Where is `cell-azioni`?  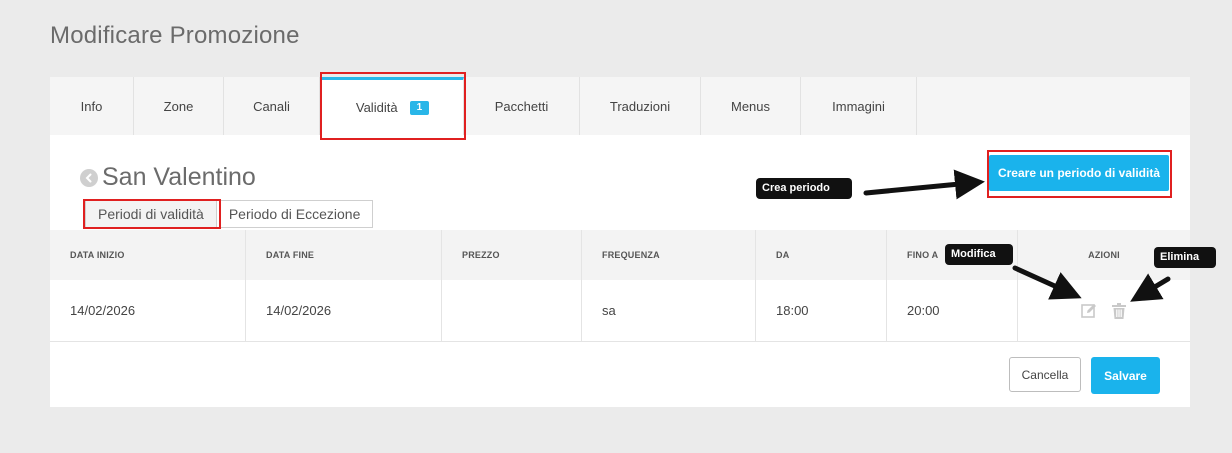 cell-azioni is located at coordinates (1104, 310).